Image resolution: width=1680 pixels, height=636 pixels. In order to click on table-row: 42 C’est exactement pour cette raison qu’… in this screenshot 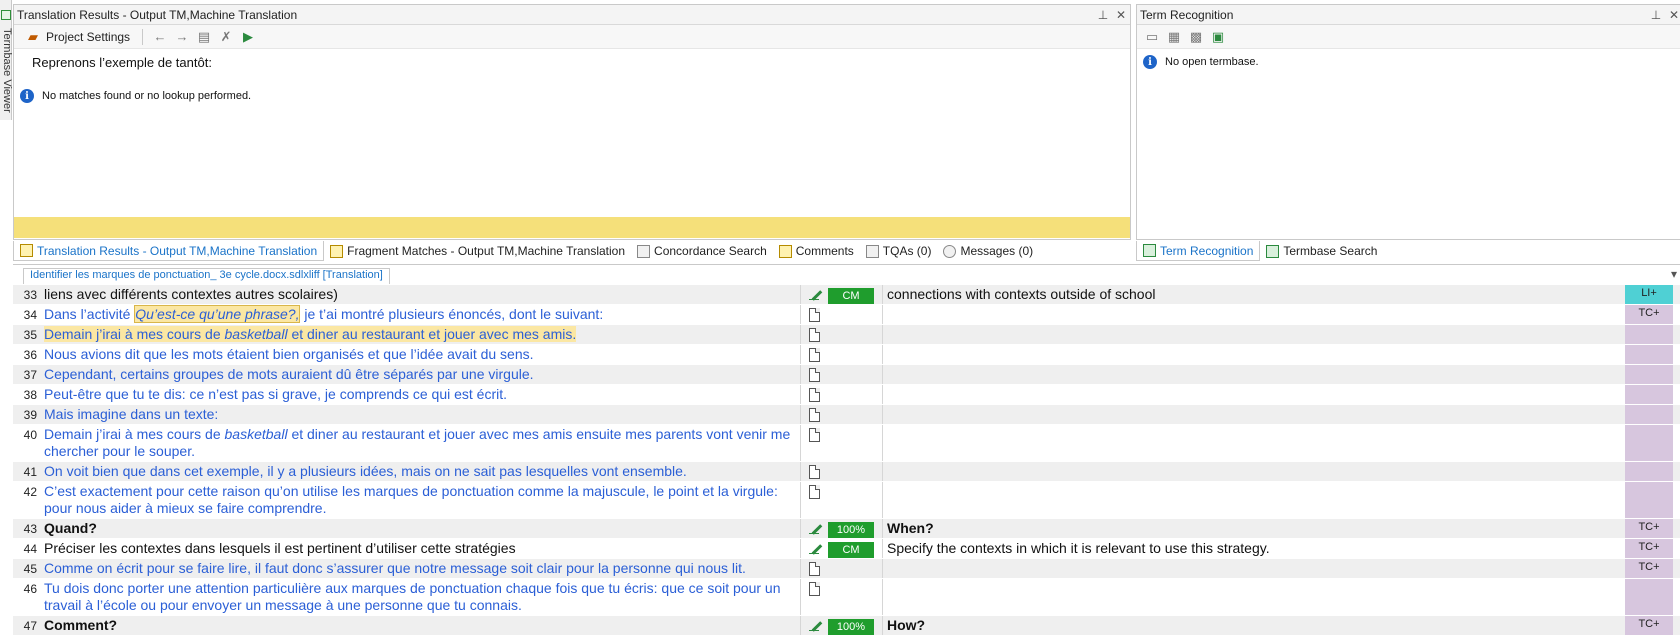, I will do `click(846, 500)`.